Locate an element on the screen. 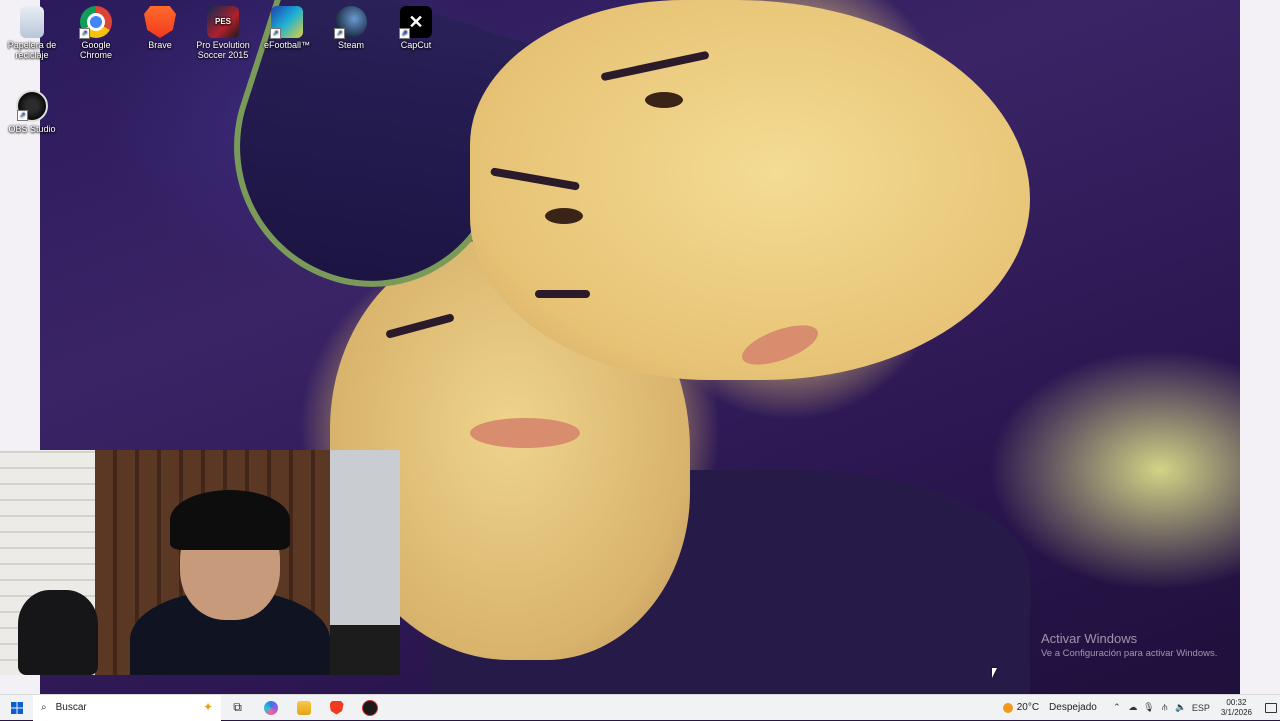 The height and width of the screenshot is (721, 1280). efootball-icon: ↗ is located at coordinates (286, 22).